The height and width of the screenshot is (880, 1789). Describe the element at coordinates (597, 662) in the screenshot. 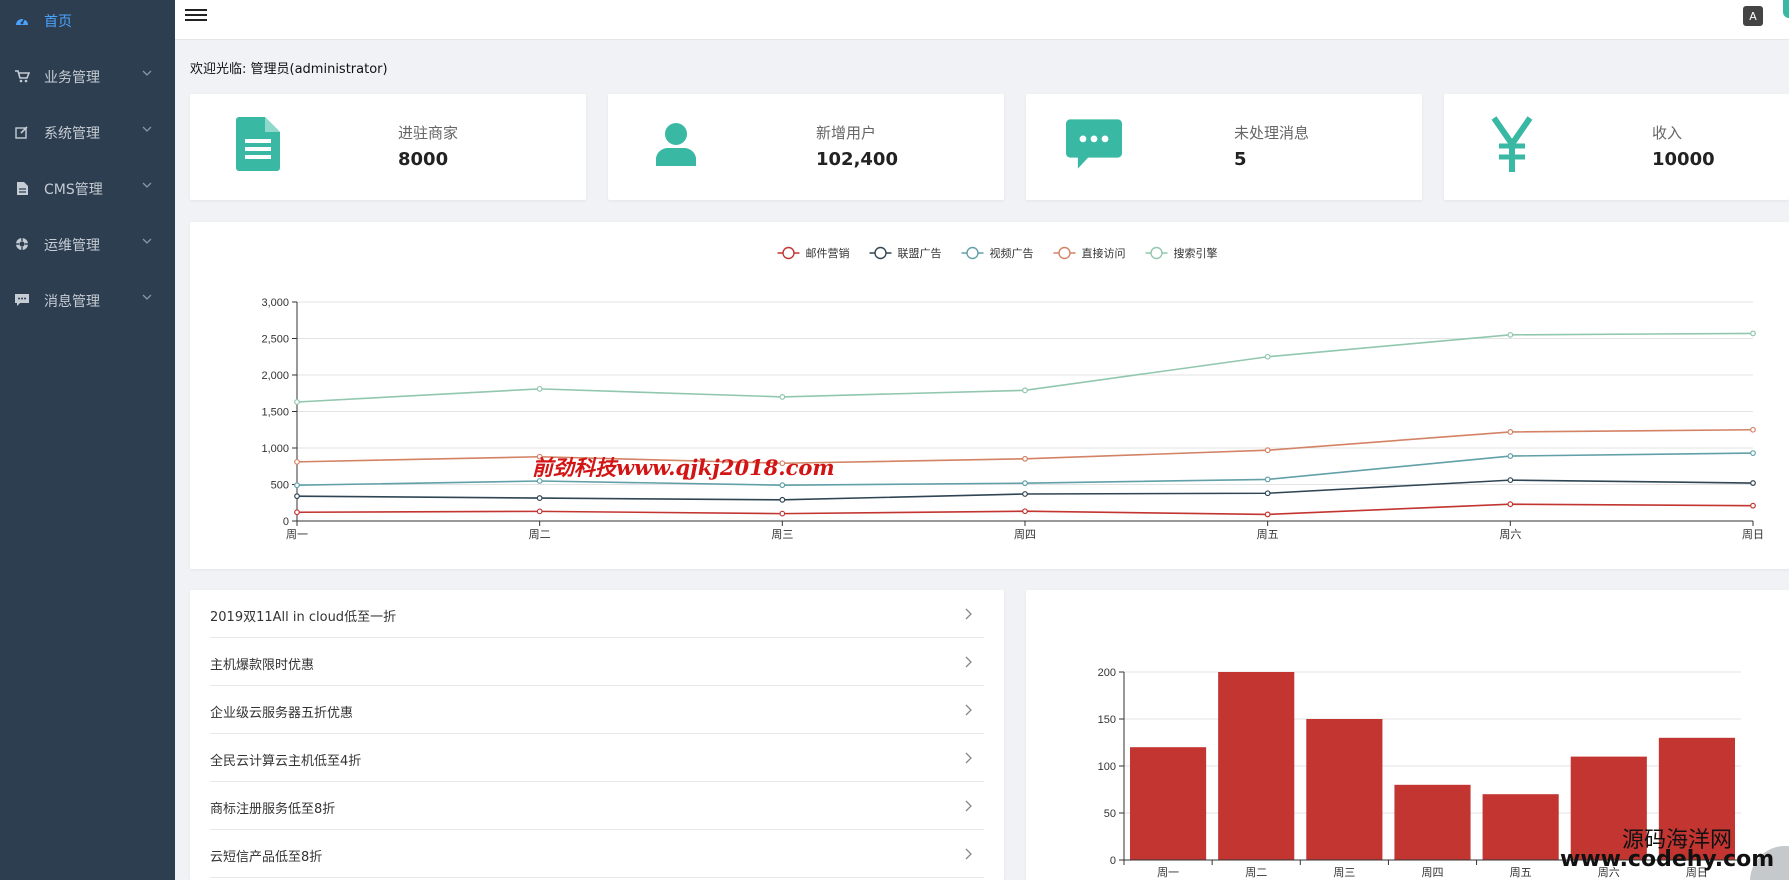

I see `list-item: 主机爆款限时优惠` at that location.